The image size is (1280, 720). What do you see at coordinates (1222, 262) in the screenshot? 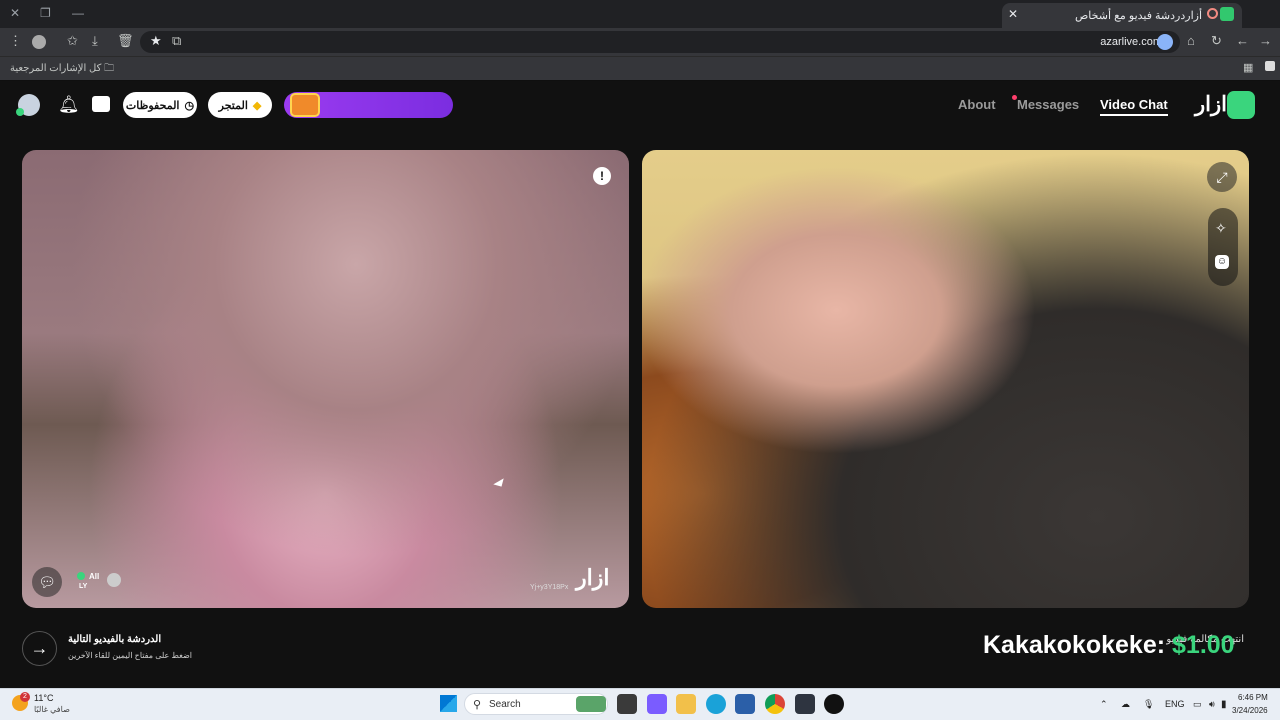
I see `face-sticker-icon: ☺` at bounding box center [1222, 262].